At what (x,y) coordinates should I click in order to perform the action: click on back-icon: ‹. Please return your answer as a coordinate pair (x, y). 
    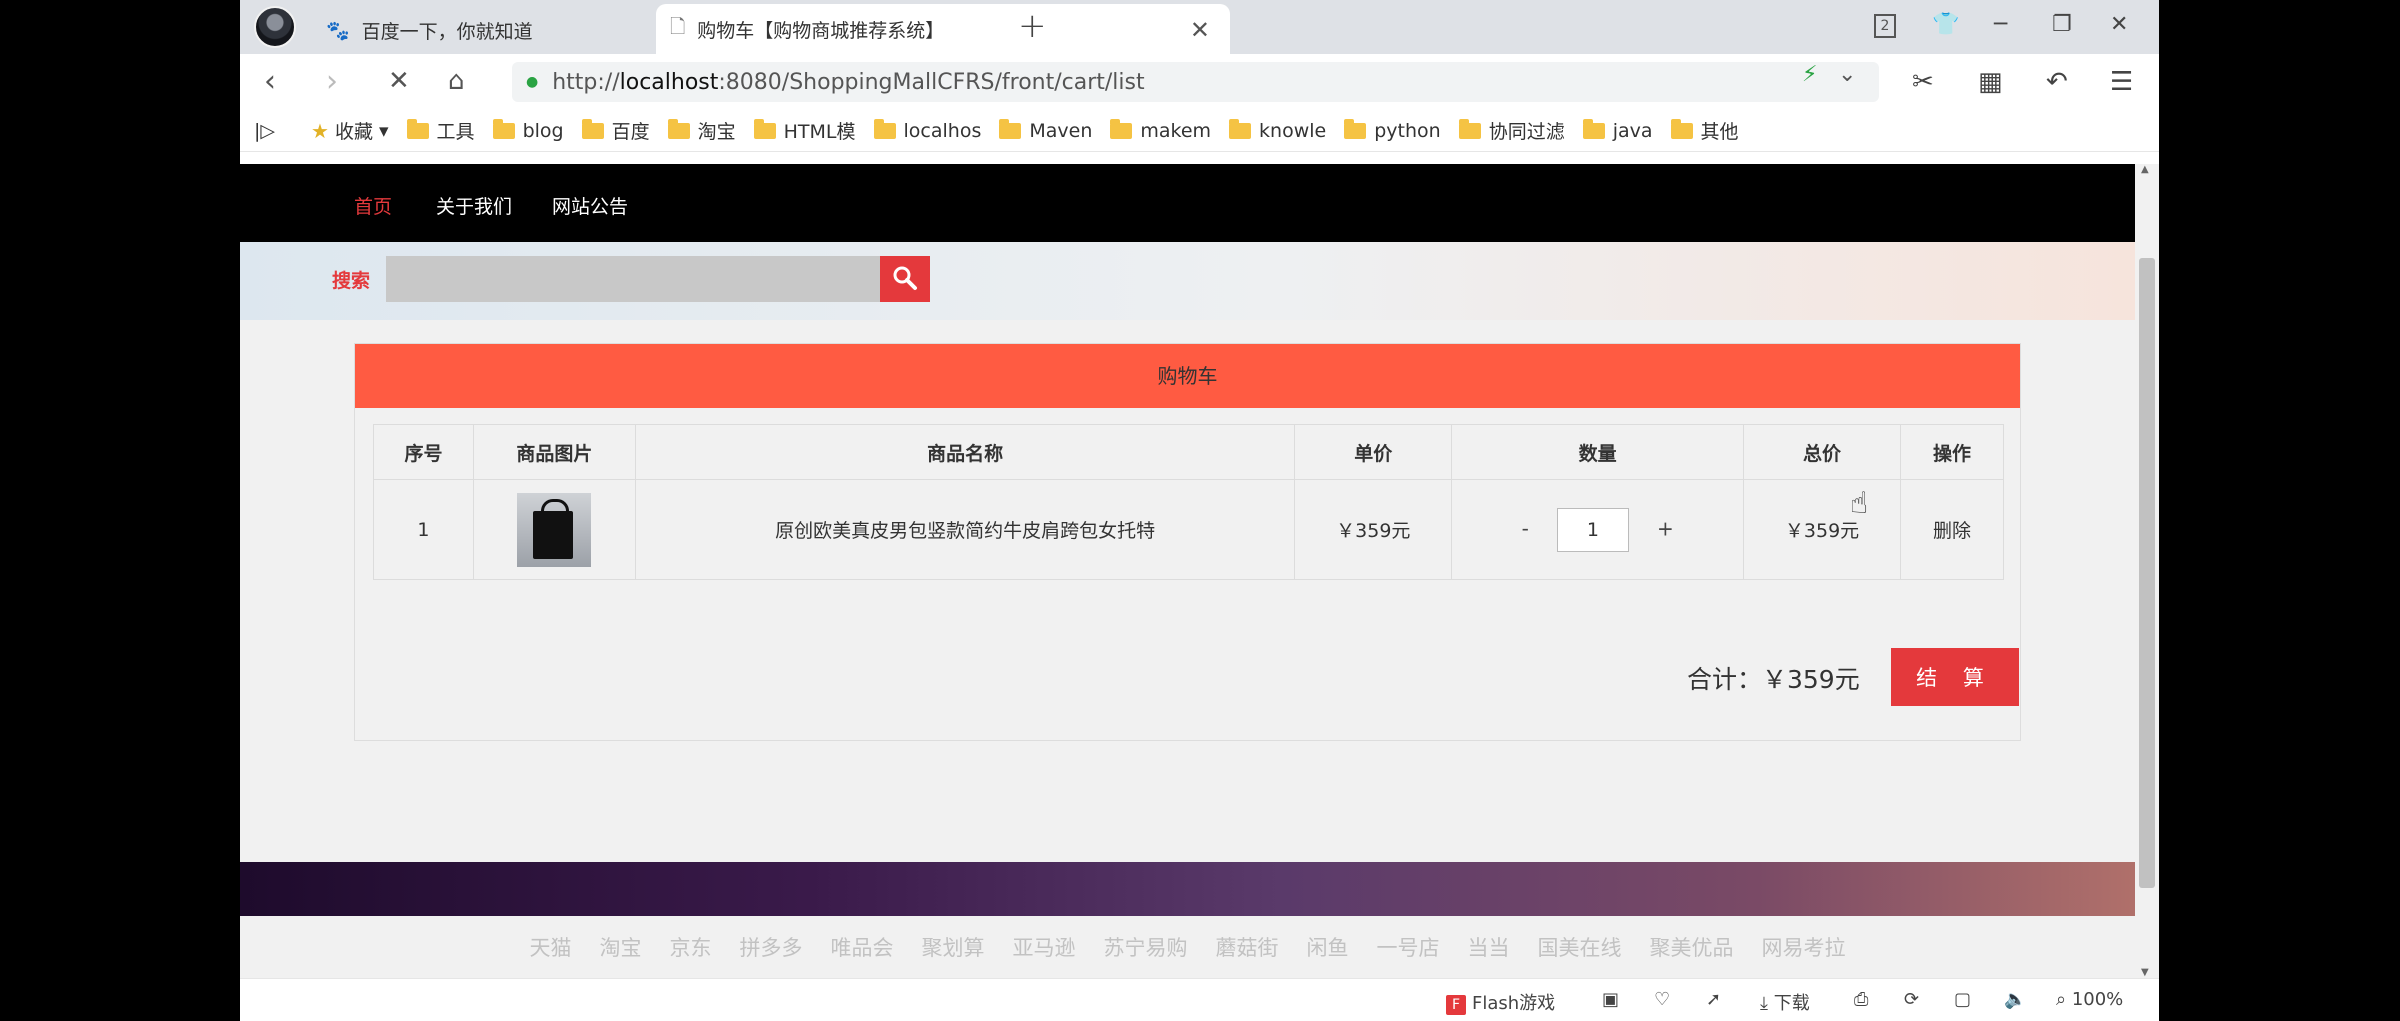
    Looking at the image, I should click on (270, 81).